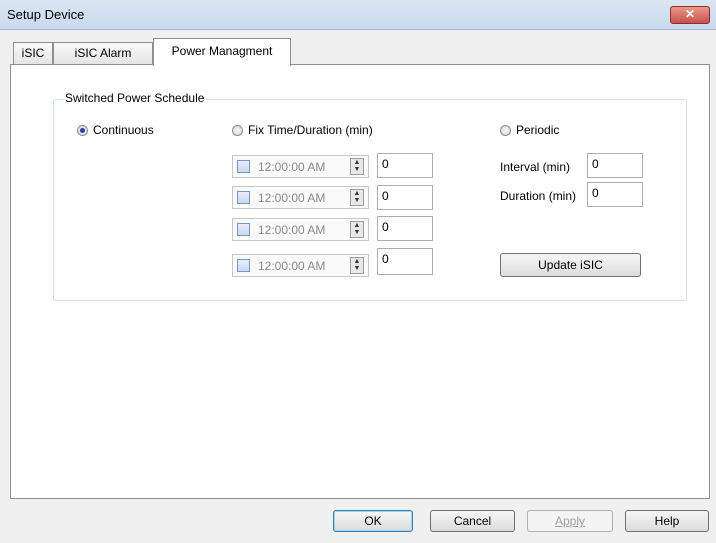  What do you see at coordinates (310, 130) in the screenshot?
I see `fix-time-label: Fix Time/Duration (min)` at bounding box center [310, 130].